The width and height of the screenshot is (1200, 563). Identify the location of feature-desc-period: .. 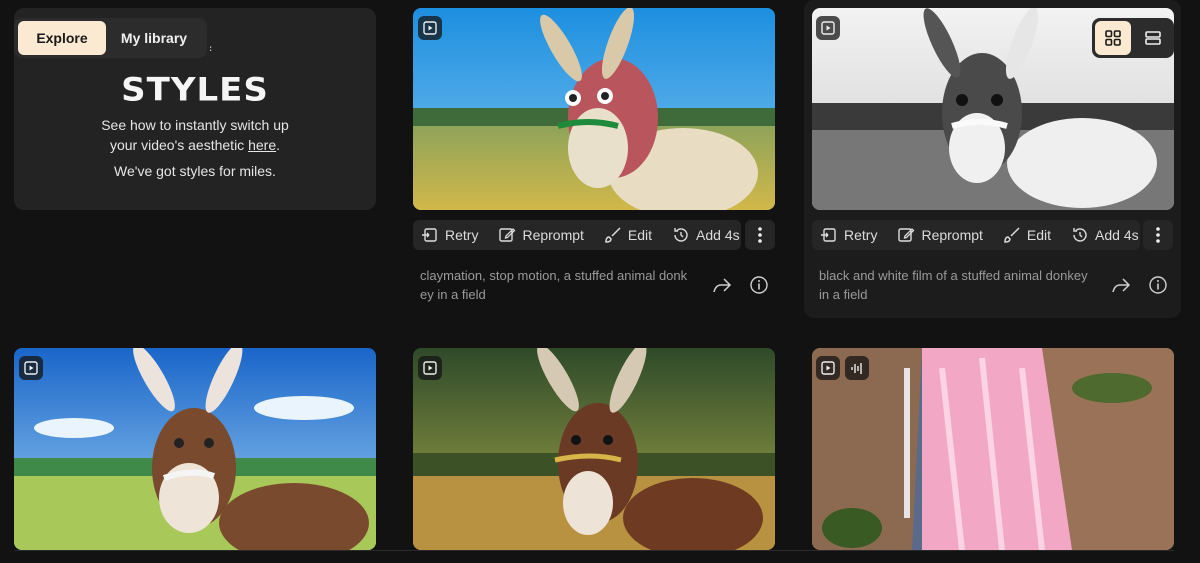
(278, 145).